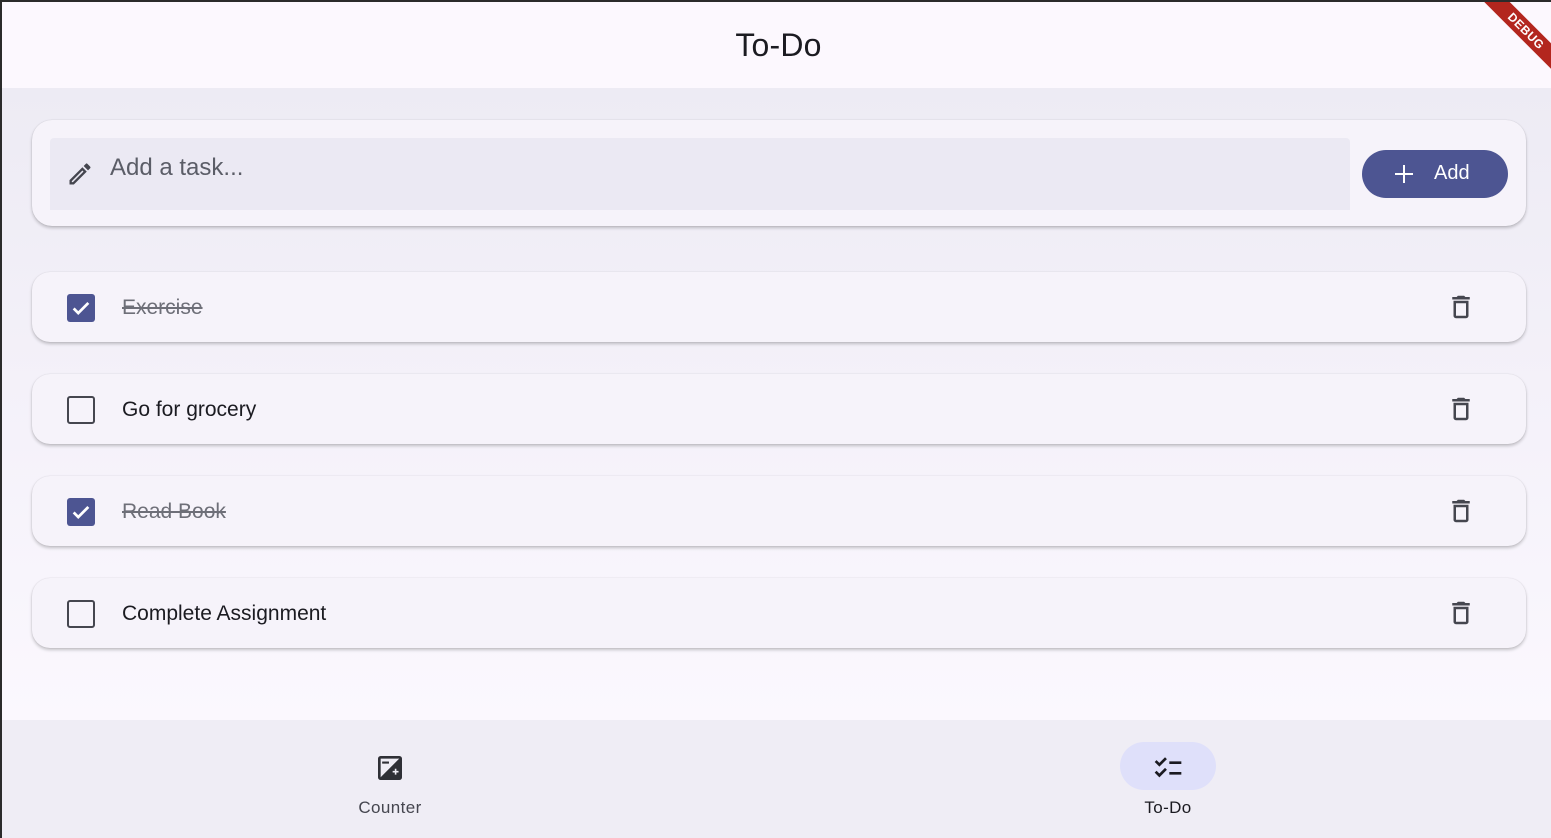  What do you see at coordinates (1168, 782) in the screenshot?
I see `nav-item-todo: To-Do` at bounding box center [1168, 782].